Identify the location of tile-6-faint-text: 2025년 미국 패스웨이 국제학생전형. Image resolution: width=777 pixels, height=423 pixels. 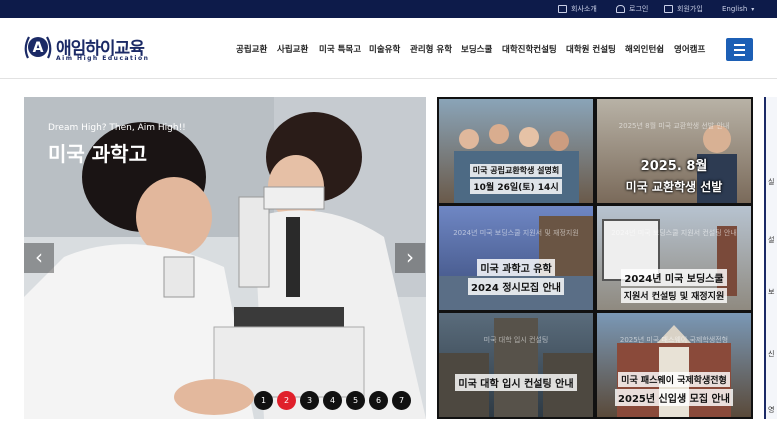
(674, 340).